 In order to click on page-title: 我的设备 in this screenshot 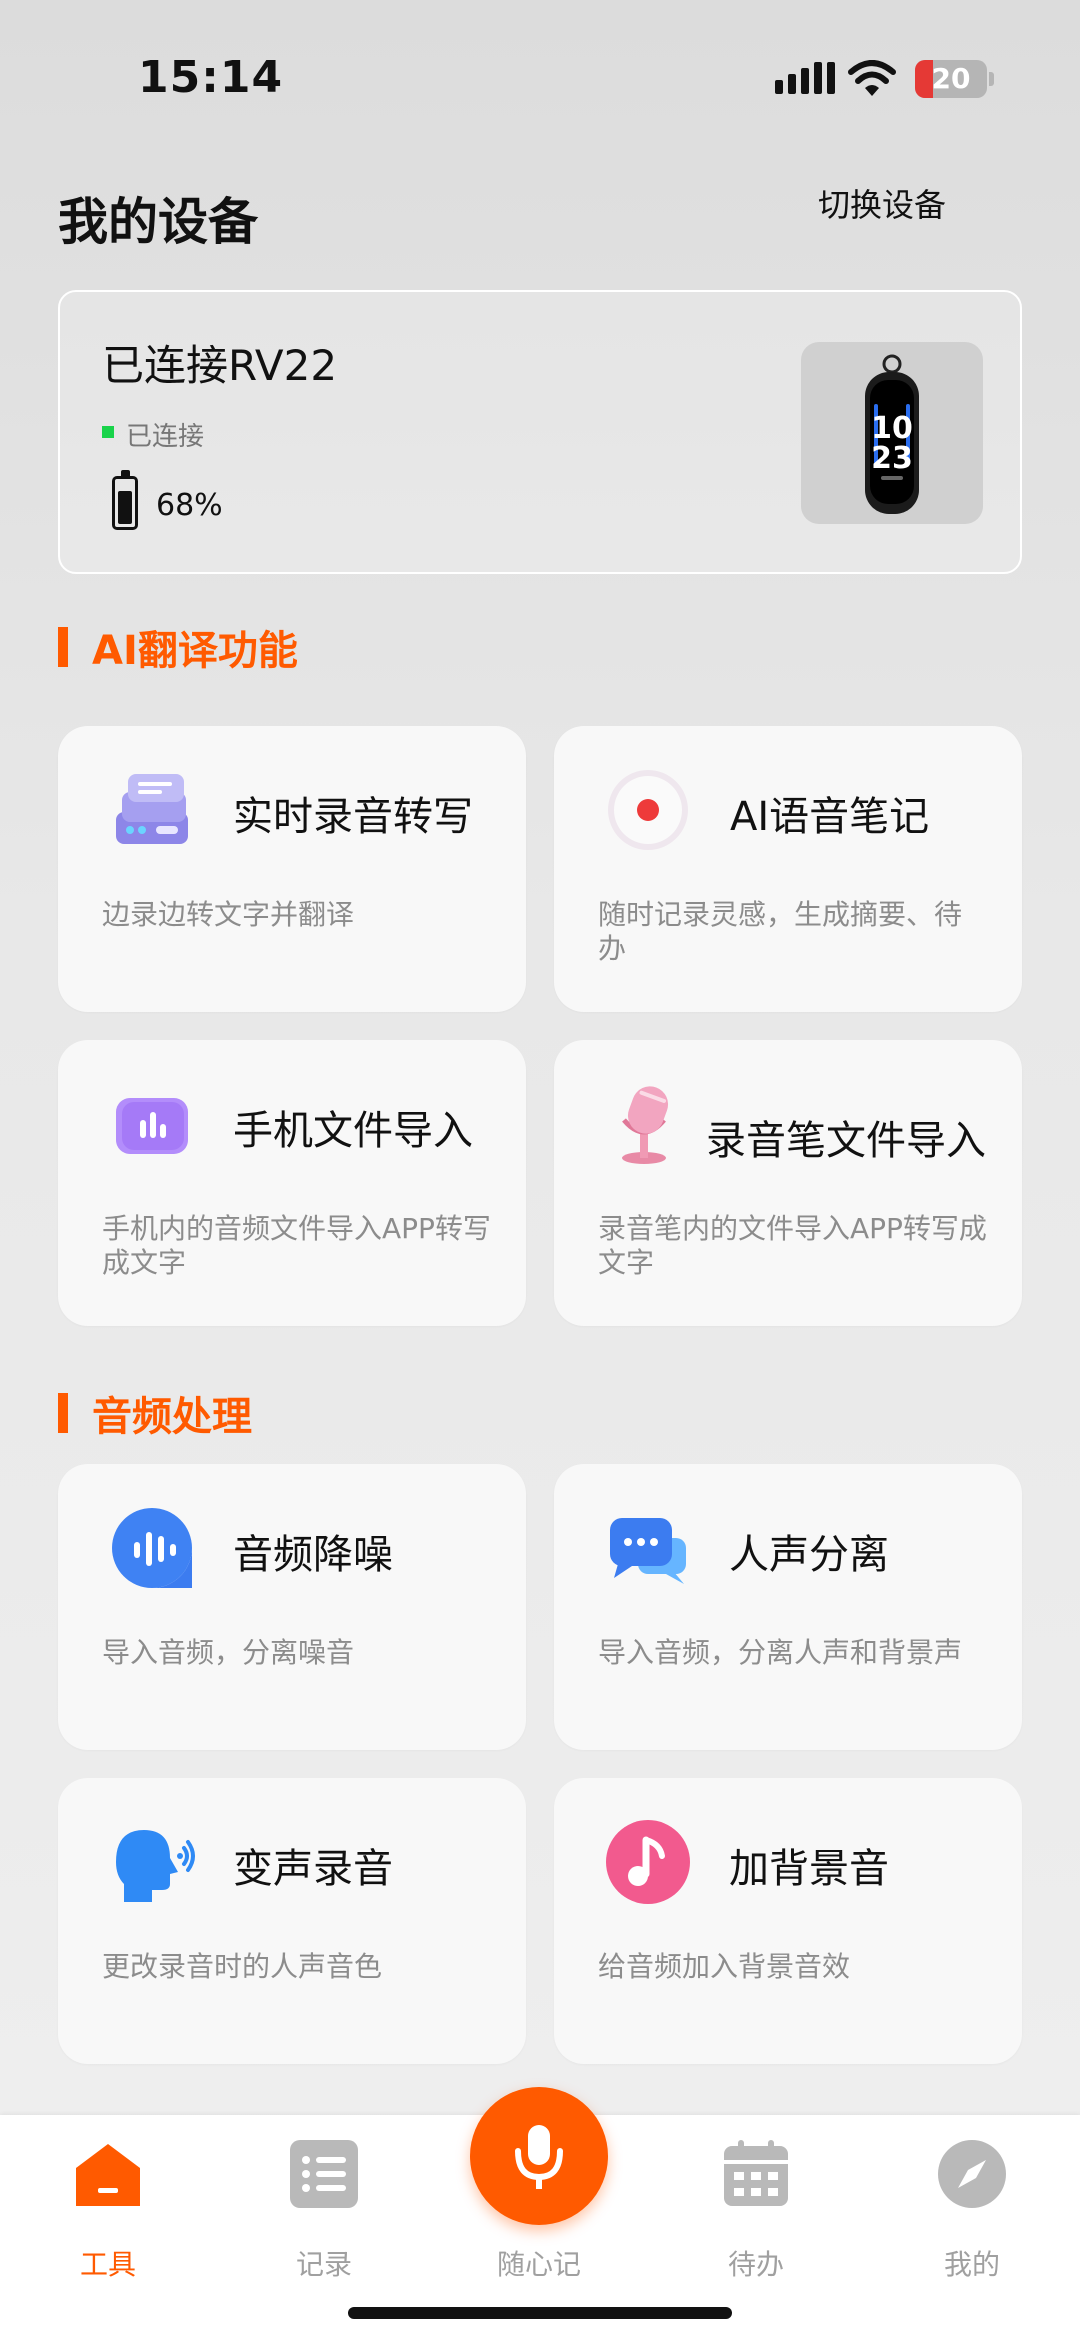, I will do `click(158, 222)`.